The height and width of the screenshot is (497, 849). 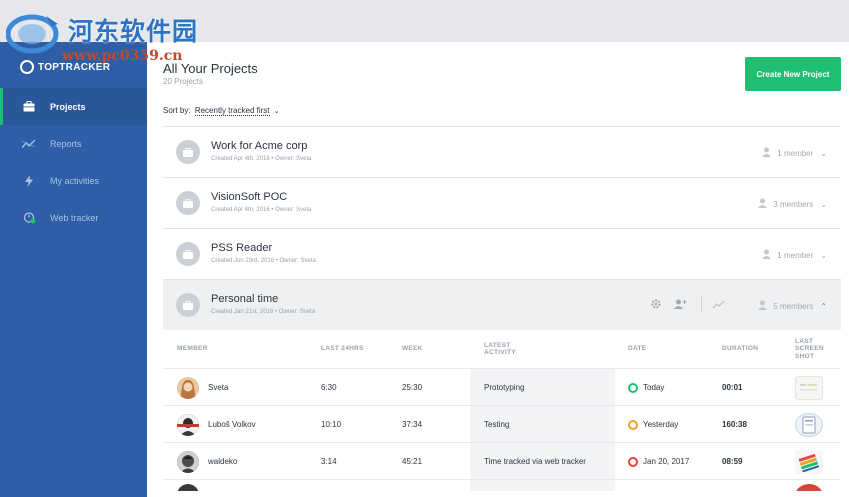 I want to click on activity-value: Time tracked via web tracker, so click(x=542, y=461).